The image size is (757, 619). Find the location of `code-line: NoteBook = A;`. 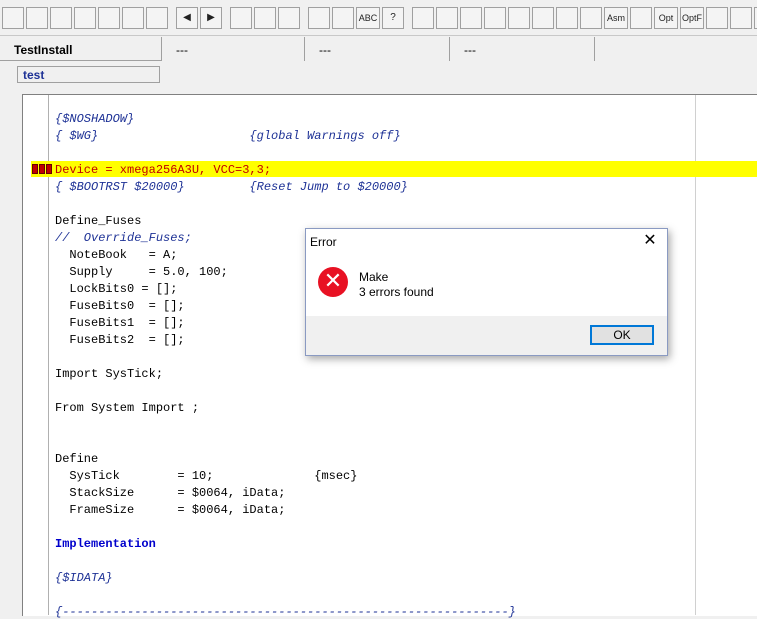

code-line: NoteBook = A; is located at coordinates (116, 255).